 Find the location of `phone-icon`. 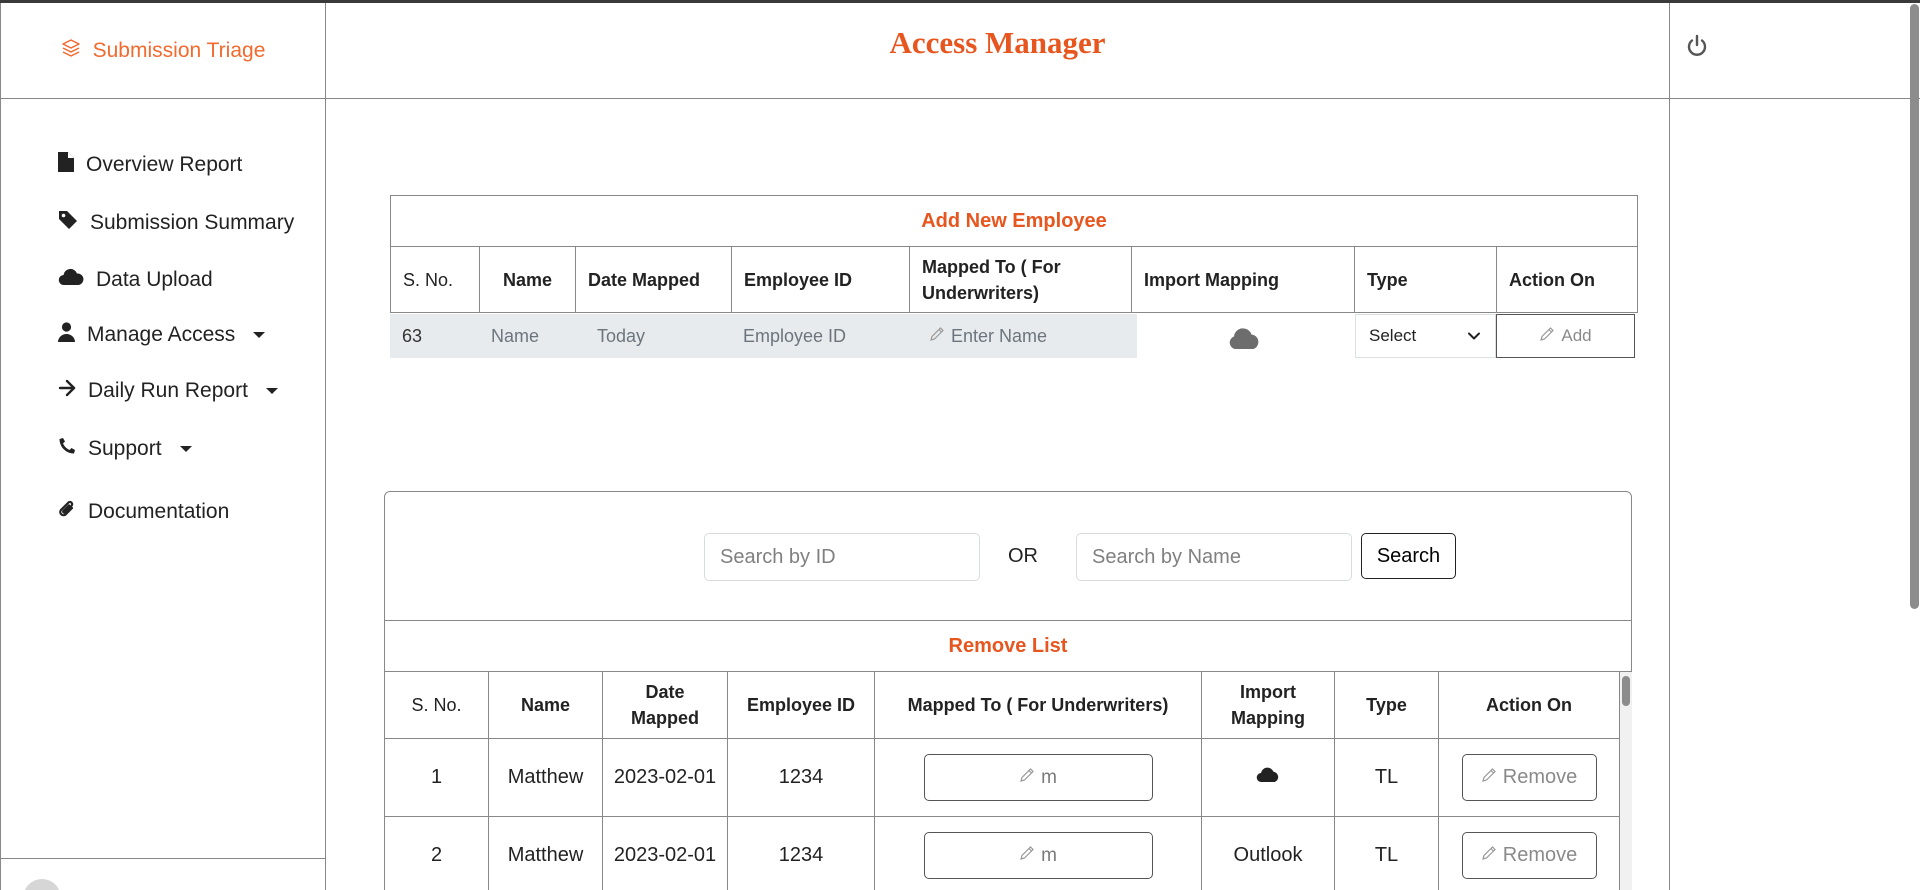

phone-icon is located at coordinates (67, 449).